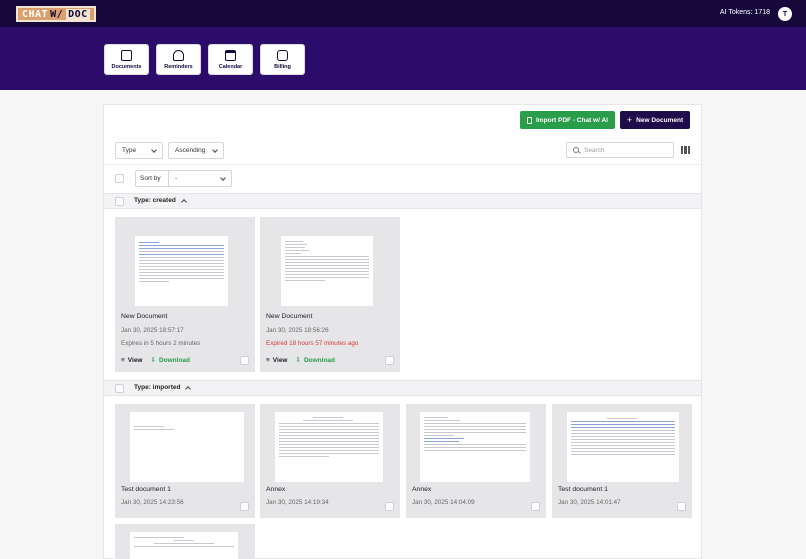  What do you see at coordinates (161, 343) in the screenshot?
I see `document-expiry: Expires in 5 hours 2 minutes` at bounding box center [161, 343].